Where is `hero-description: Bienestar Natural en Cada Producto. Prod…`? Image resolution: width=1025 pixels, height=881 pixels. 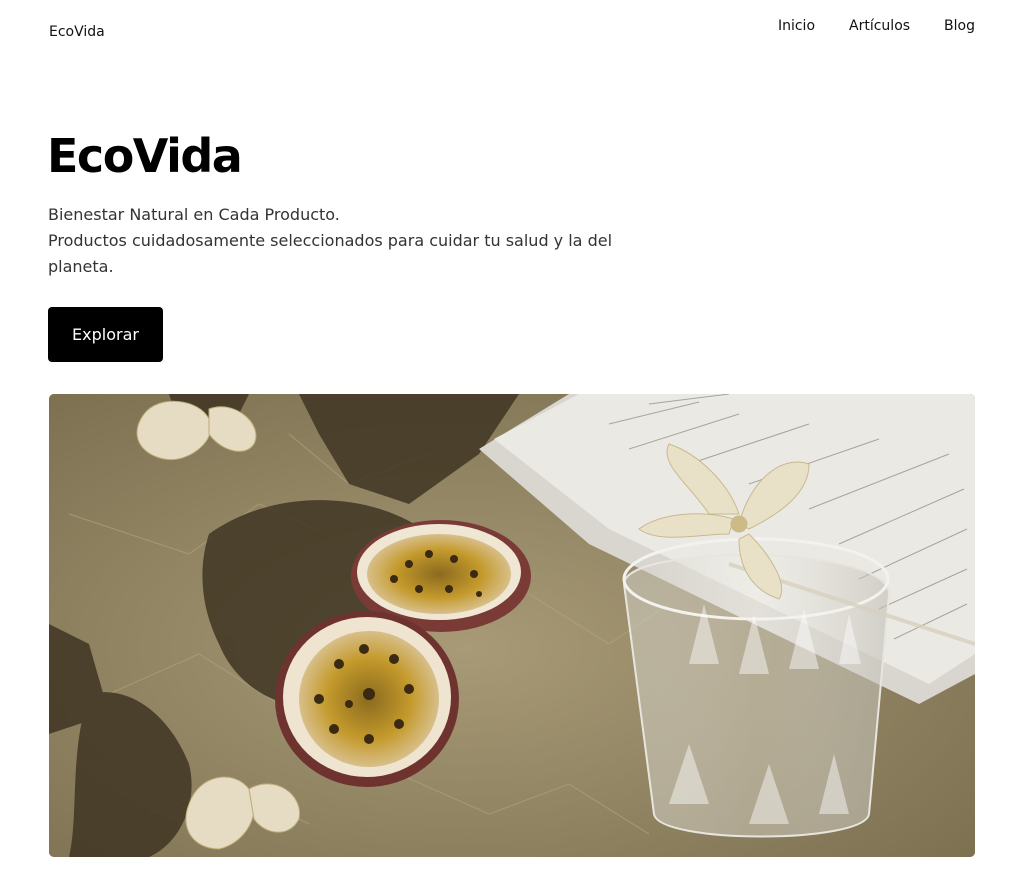
hero-description: Bienestar Natural en Cada Producto. Prod… is located at coordinates (348, 241).